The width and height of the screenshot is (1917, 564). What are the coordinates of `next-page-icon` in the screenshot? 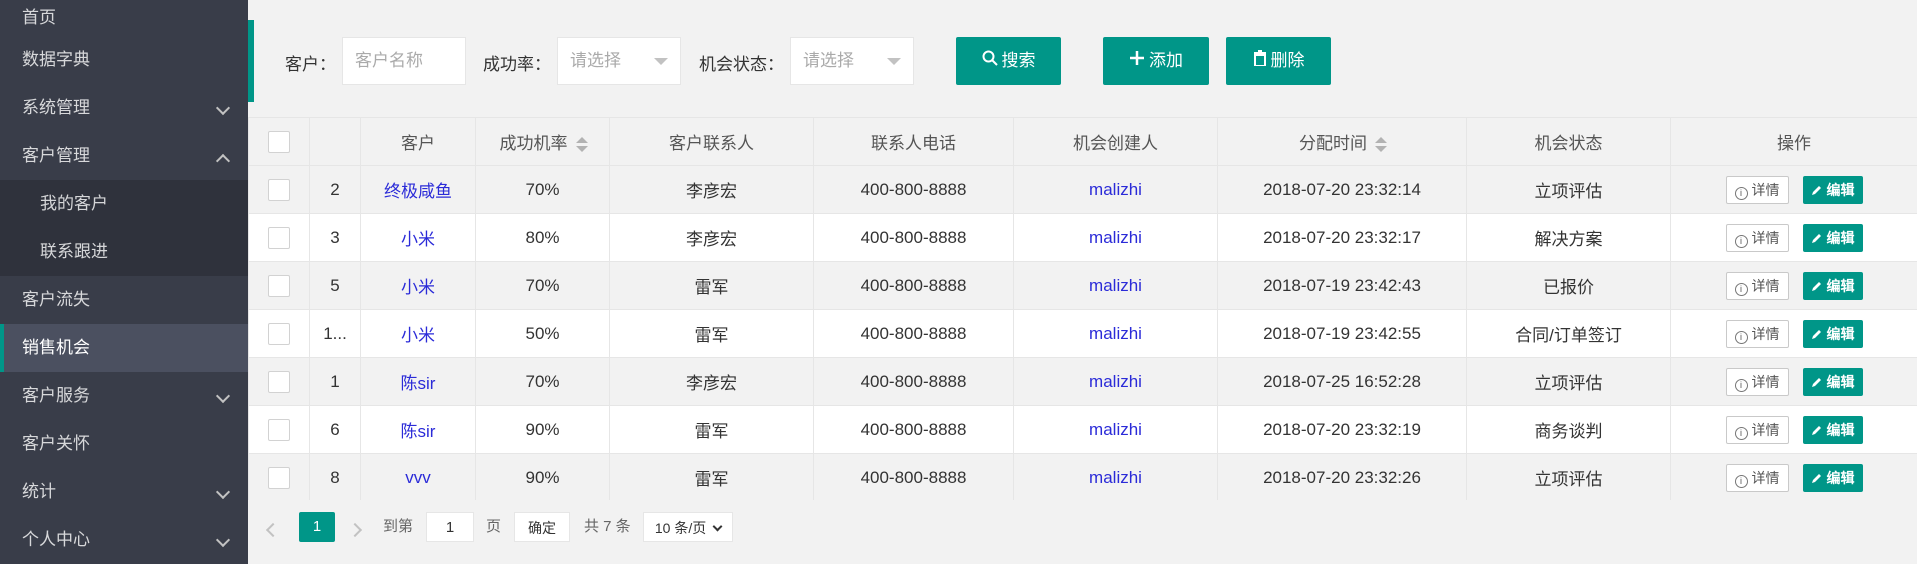 It's located at (355, 531).